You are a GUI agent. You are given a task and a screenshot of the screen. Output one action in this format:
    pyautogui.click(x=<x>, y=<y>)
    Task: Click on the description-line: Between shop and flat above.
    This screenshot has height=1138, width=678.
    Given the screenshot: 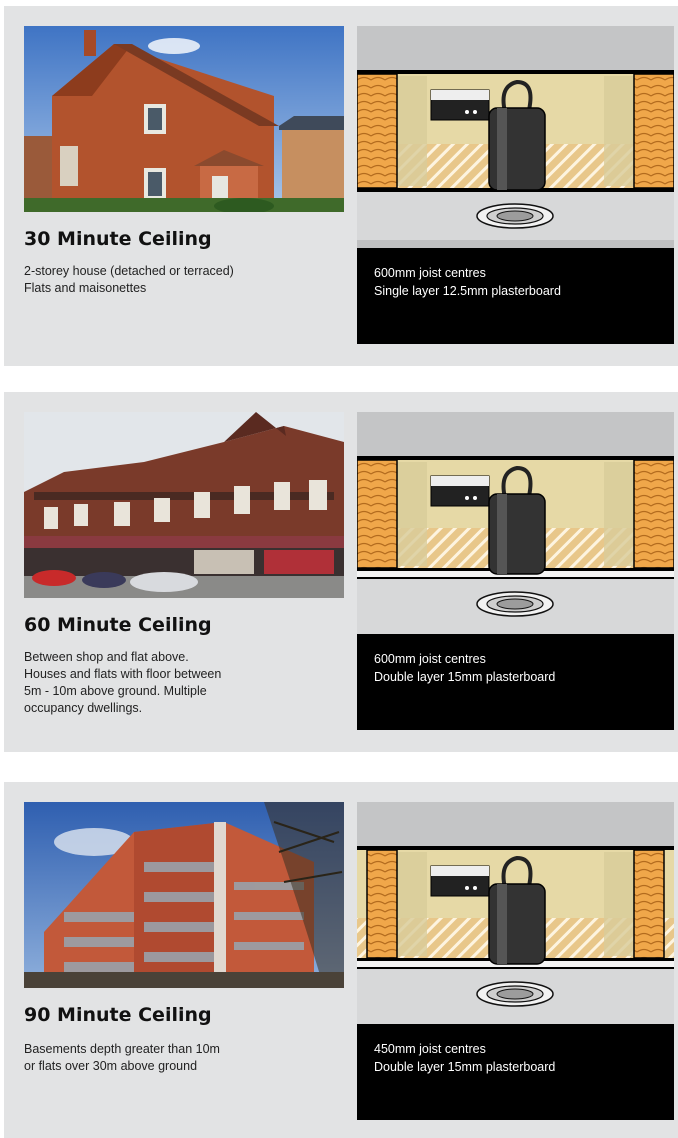 What is the action you would take?
    pyautogui.click(x=106, y=657)
    